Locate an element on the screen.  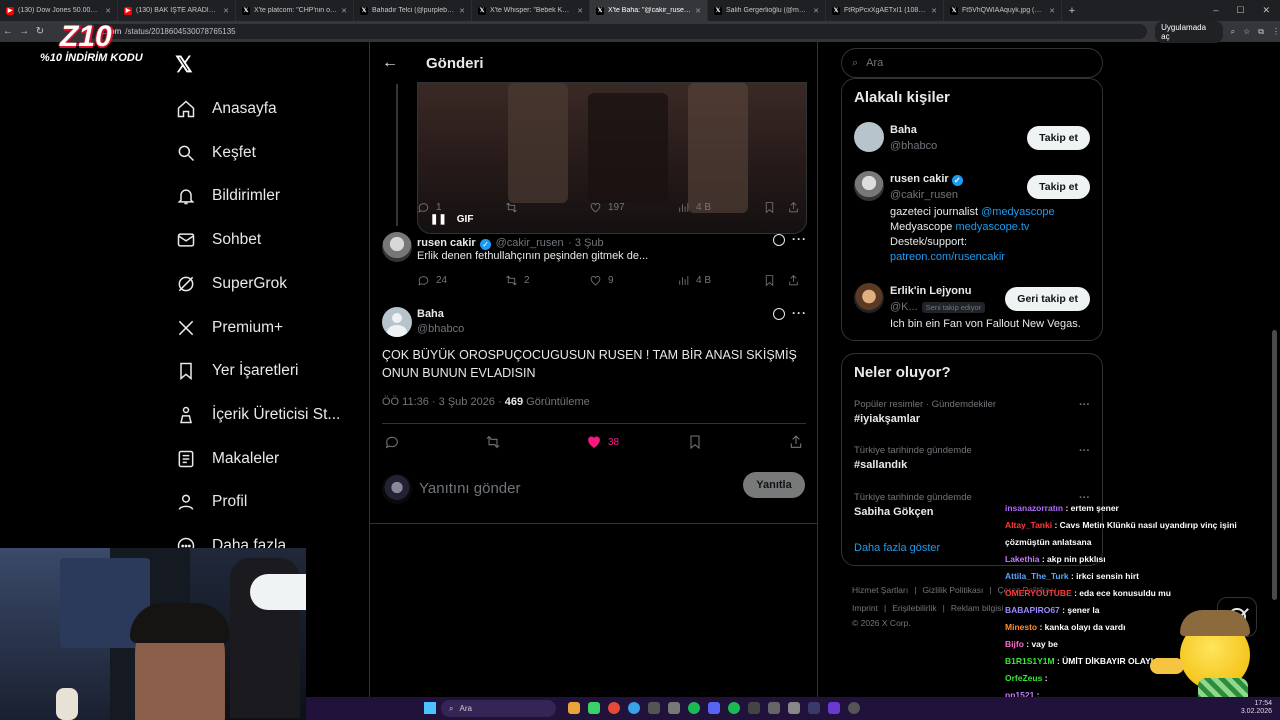
sidebar-item-bookmark: Yer İşaretleri is located at coordinates (237, 371).